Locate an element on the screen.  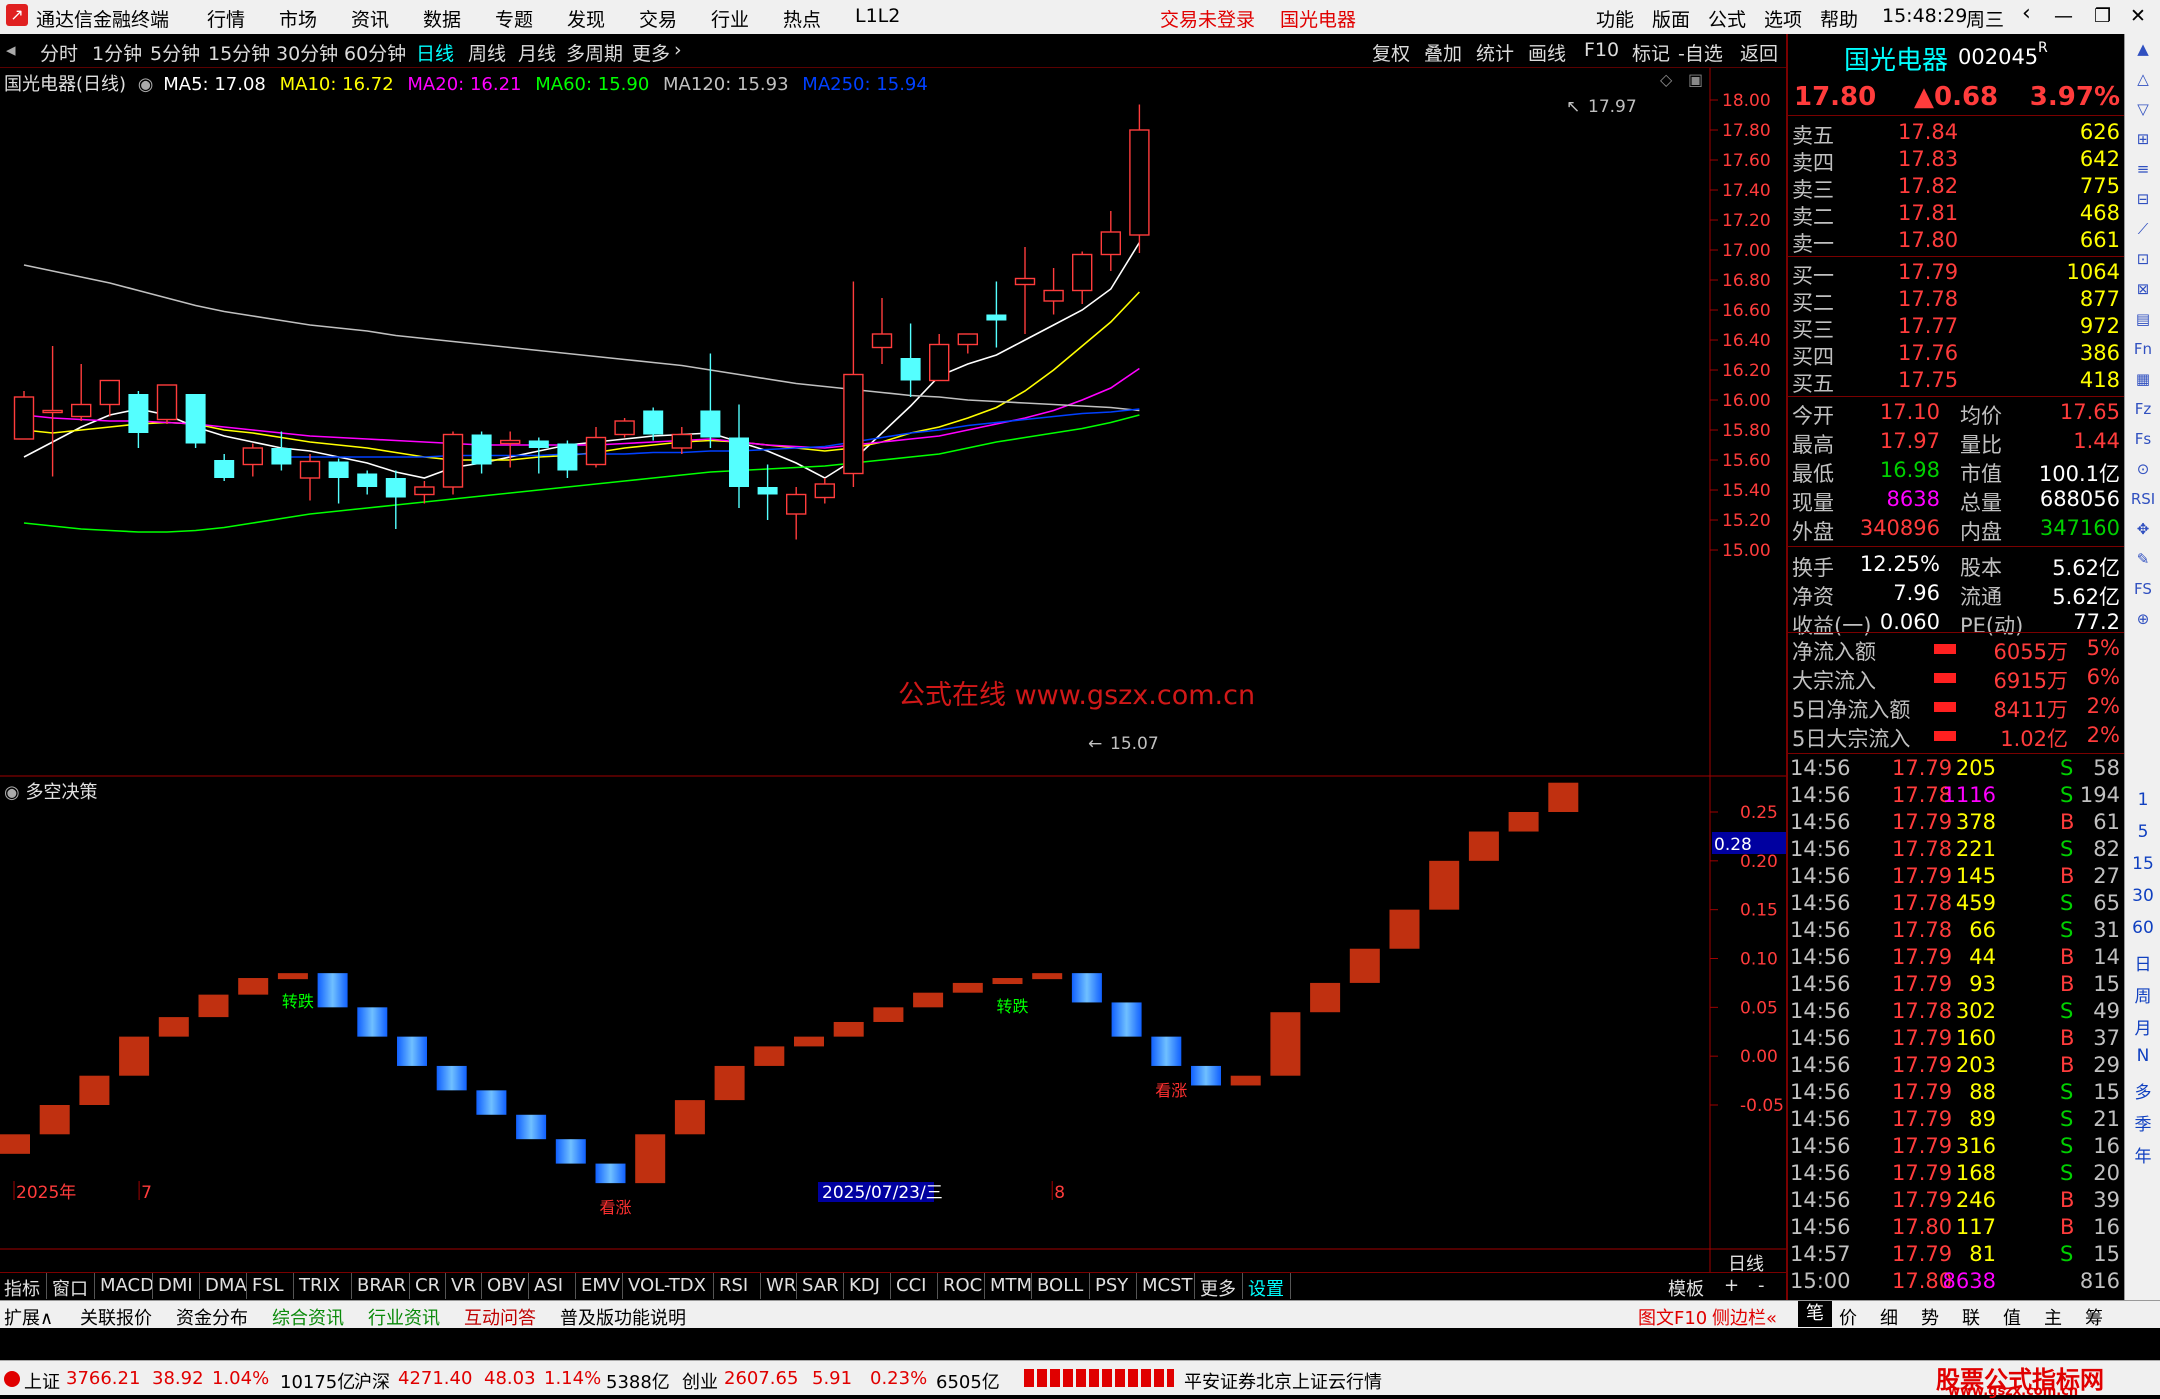
period-more: 更多 is located at coordinates (651, 52).